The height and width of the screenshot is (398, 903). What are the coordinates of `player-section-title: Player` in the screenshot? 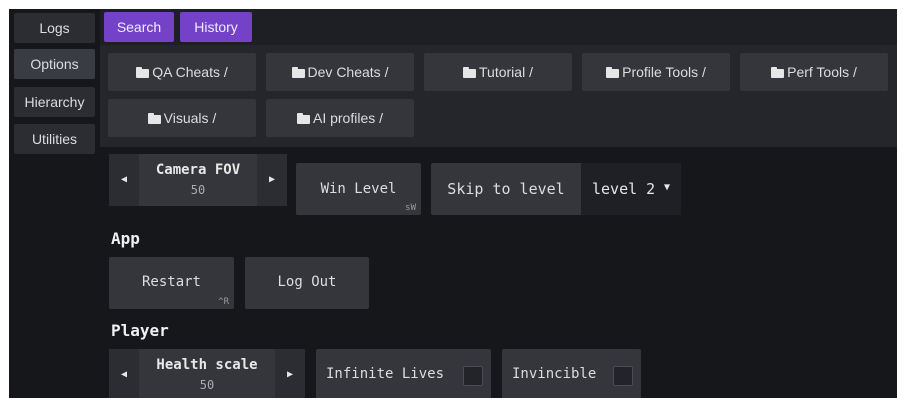 It's located at (140, 330).